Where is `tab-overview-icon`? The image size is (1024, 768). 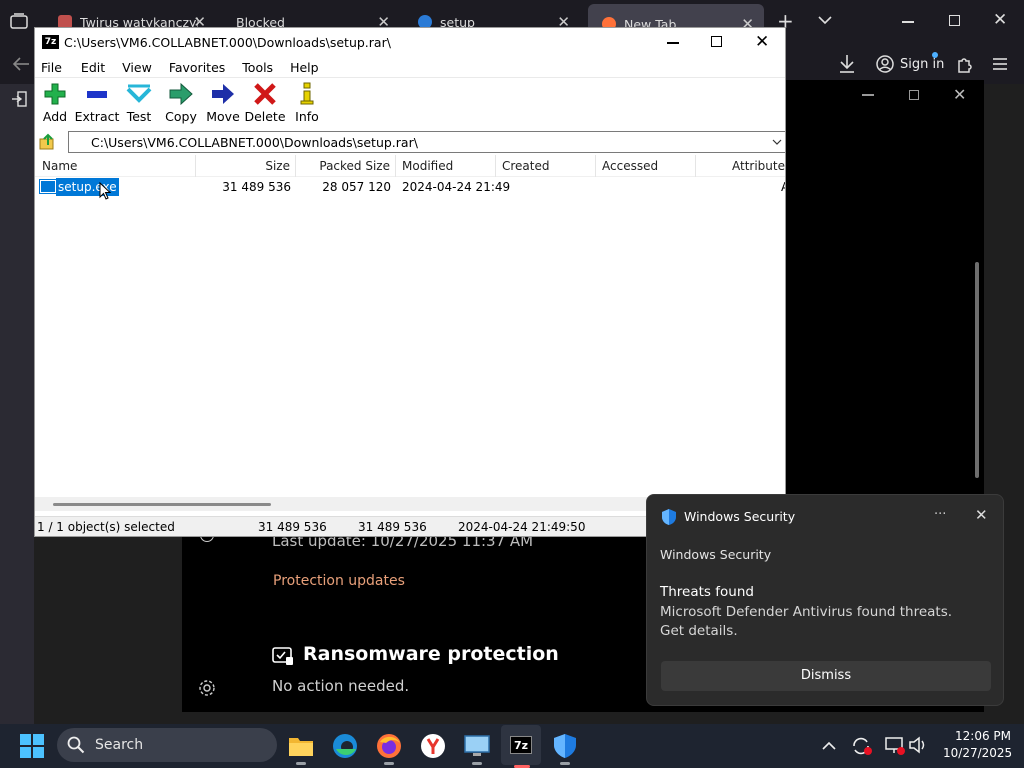
tab-overview-icon is located at coordinates (19, 21).